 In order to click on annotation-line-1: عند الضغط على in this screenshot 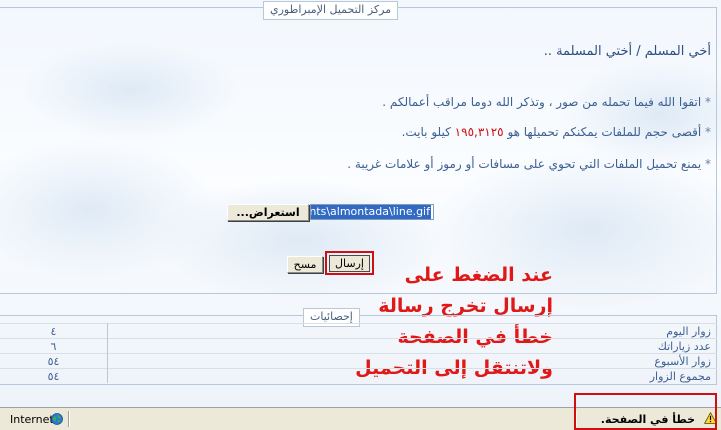, I will do `click(478, 275)`.